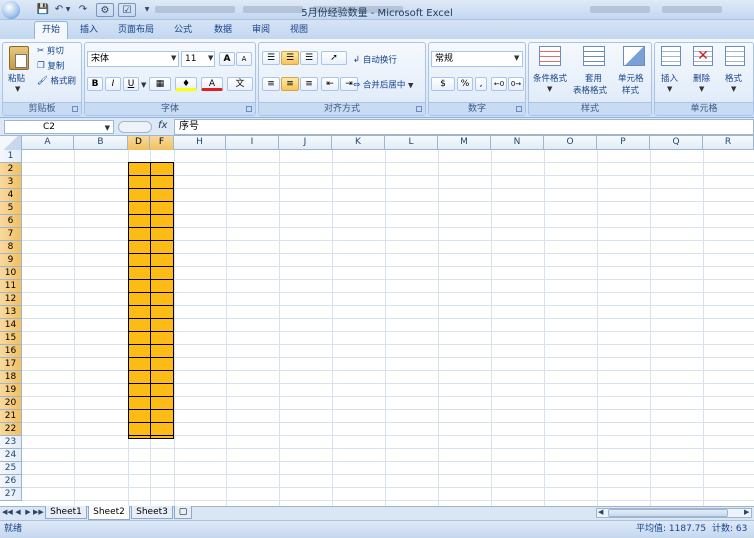  I want to click on tab-review: 审阅, so click(261, 30).